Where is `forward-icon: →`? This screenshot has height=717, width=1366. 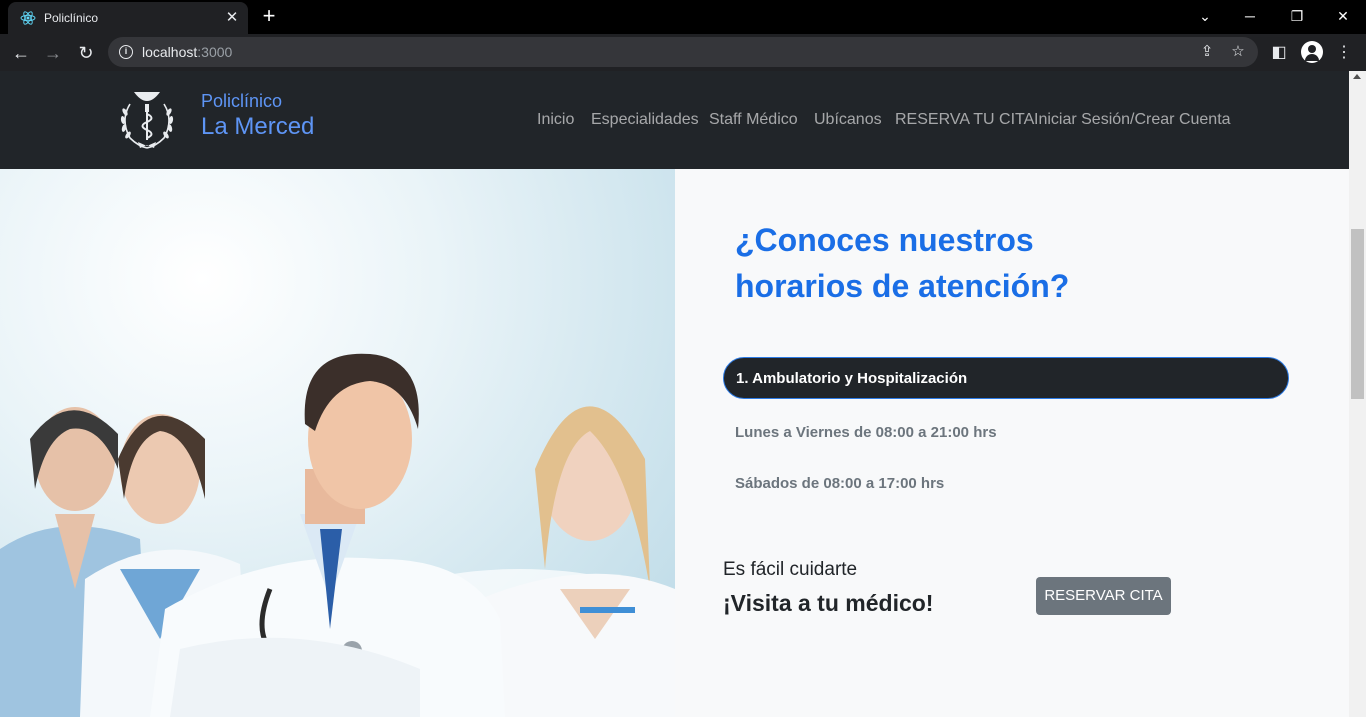
forward-icon: → is located at coordinates (53, 53).